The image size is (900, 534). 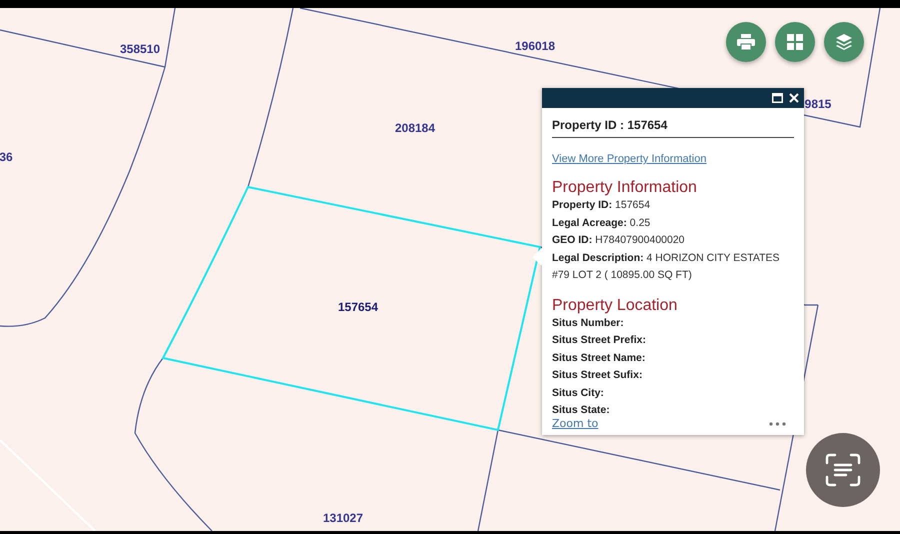 I want to click on property-field: Situs Number:, so click(x=673, y=323).